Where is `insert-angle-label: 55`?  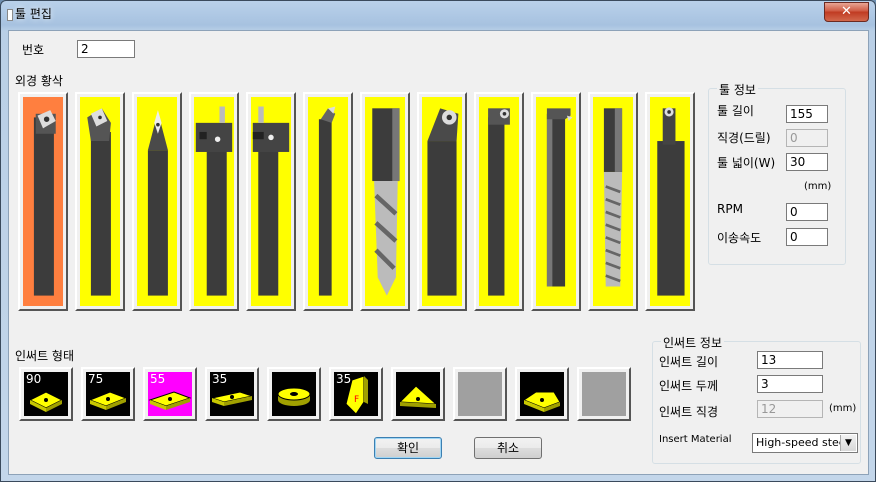
insert-angle-label: 55 is located at coordinates (158, 379).